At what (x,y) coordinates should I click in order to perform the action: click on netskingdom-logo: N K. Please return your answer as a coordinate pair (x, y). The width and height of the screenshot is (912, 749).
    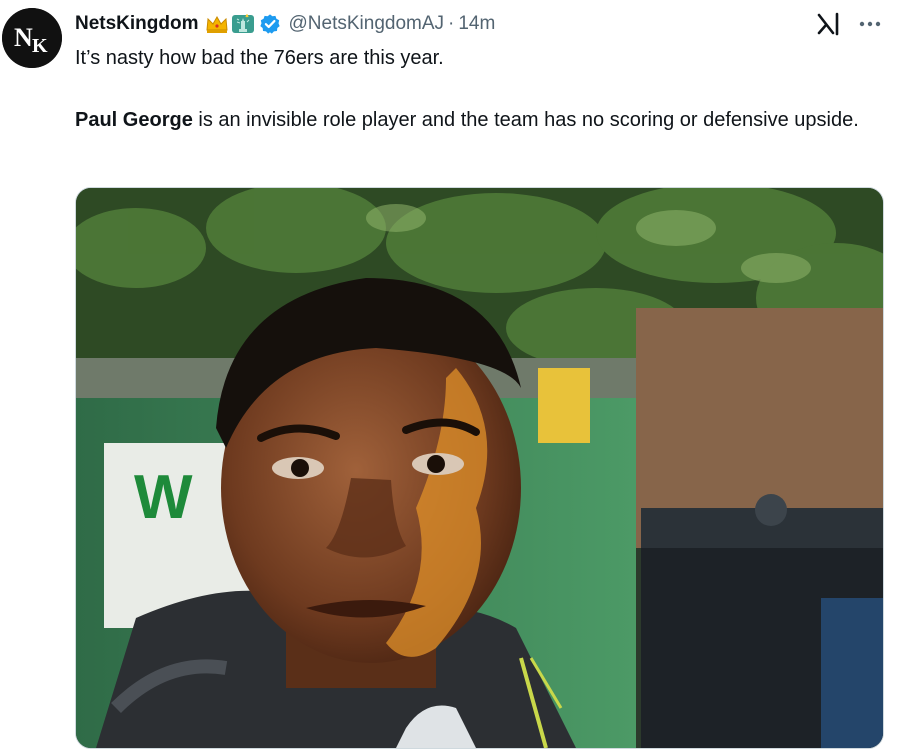
    Looking at the image, I should click on (32, 38).